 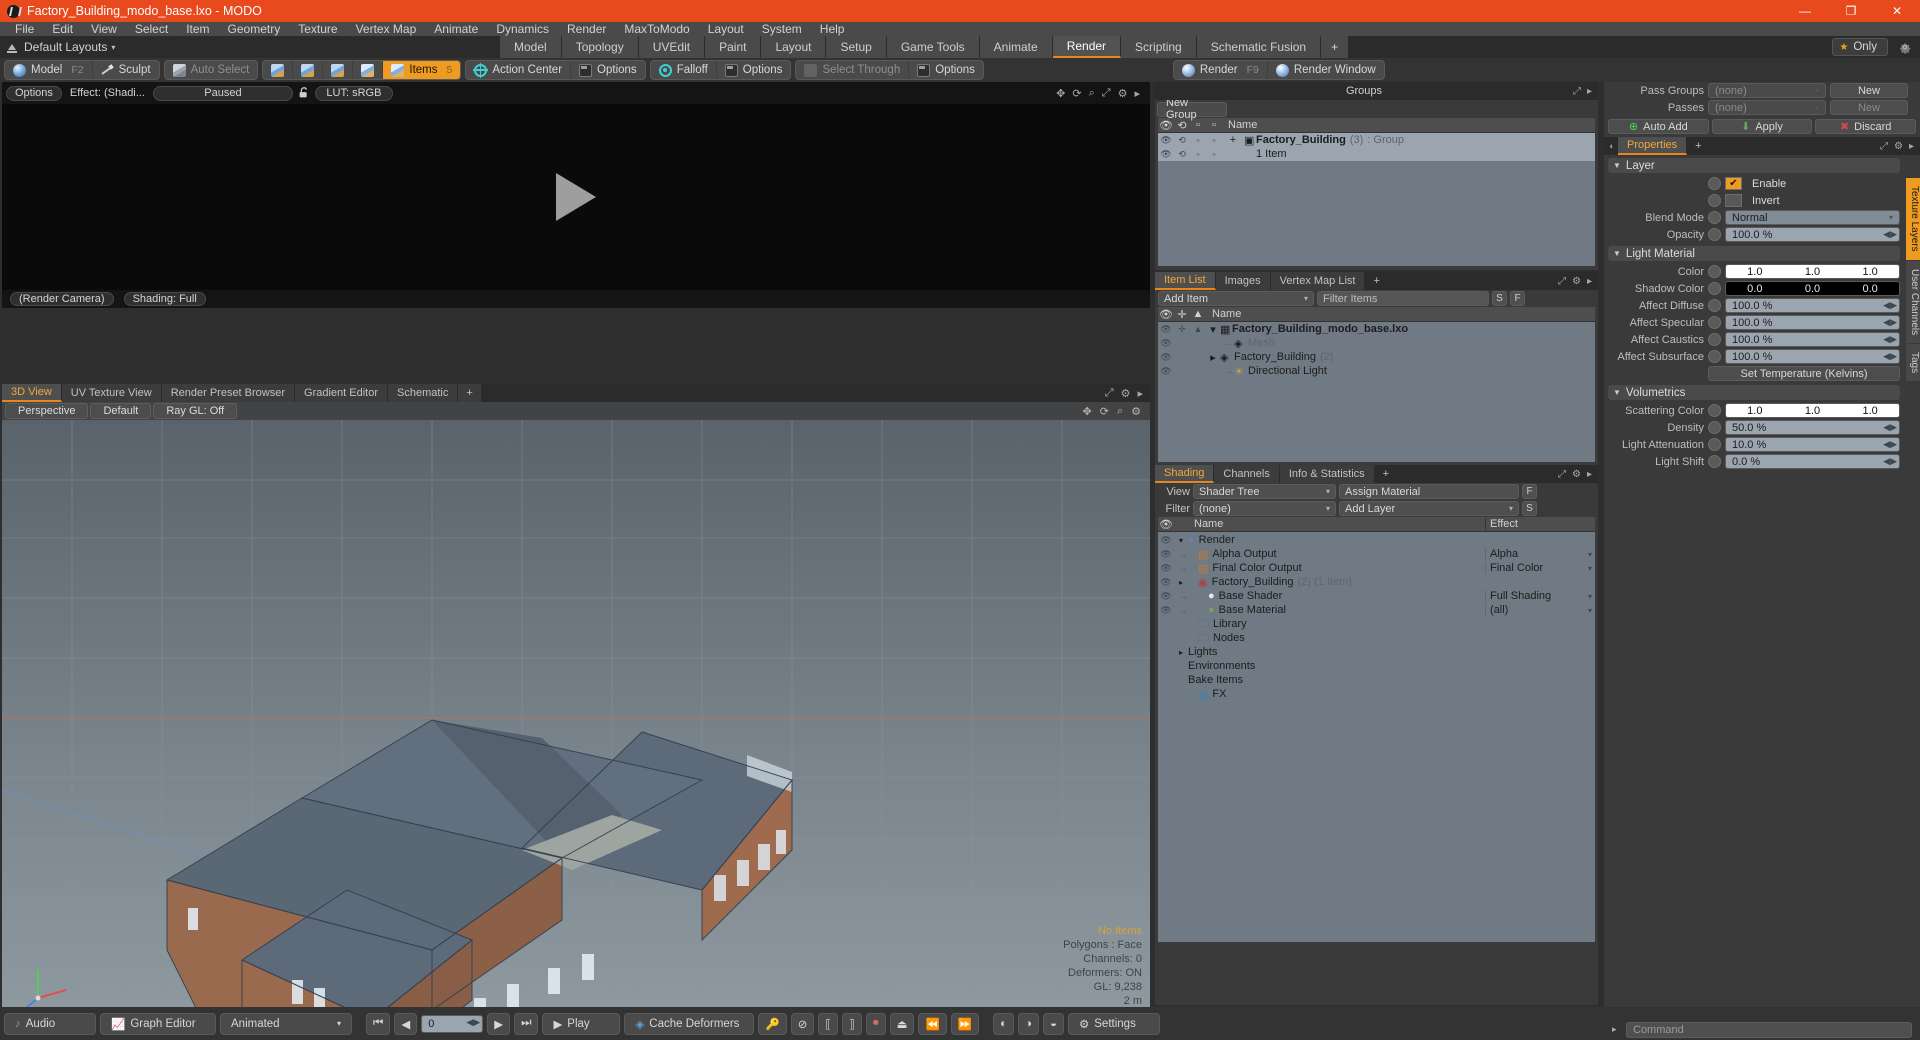 What do you see at coordinates (1577, 91) in the screenshot?
I see `groups-expand-icon: ⤢` at bounding box center [1577, 91].